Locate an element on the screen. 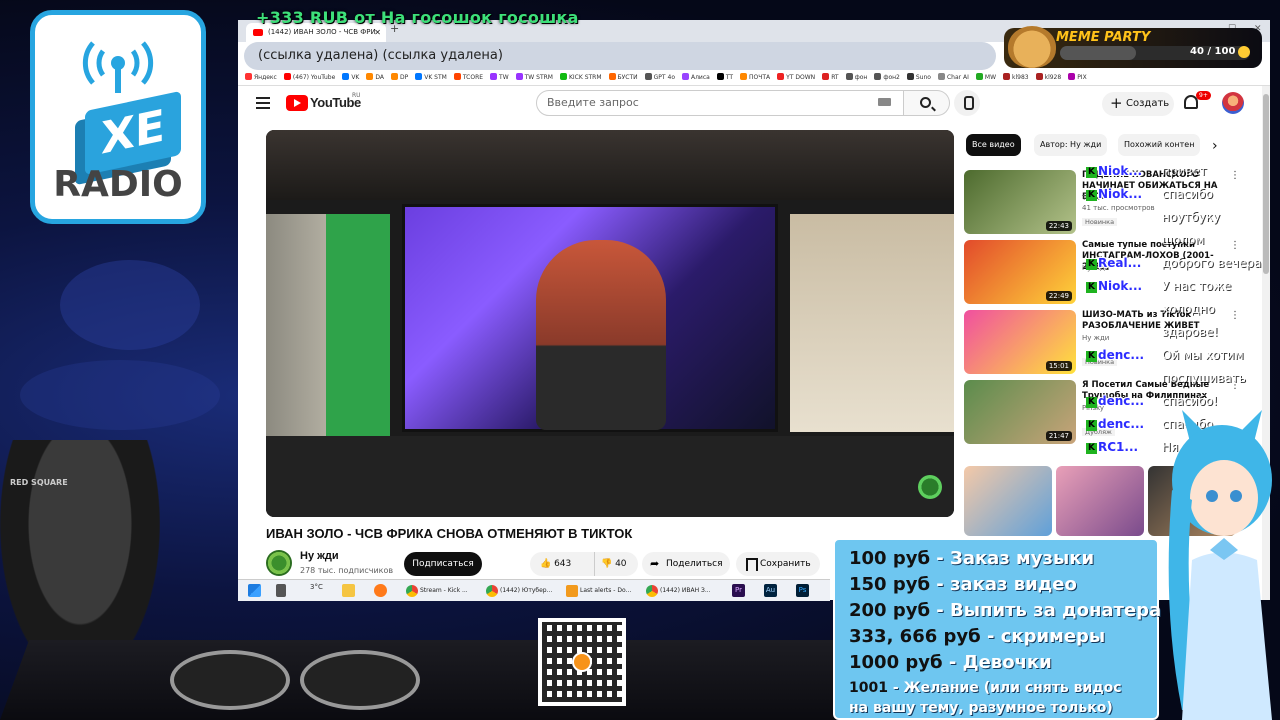 This screenshot has width=1280, height=720. recommendation-thumbnail: 22:43 is located at coordinates (1020, 202).